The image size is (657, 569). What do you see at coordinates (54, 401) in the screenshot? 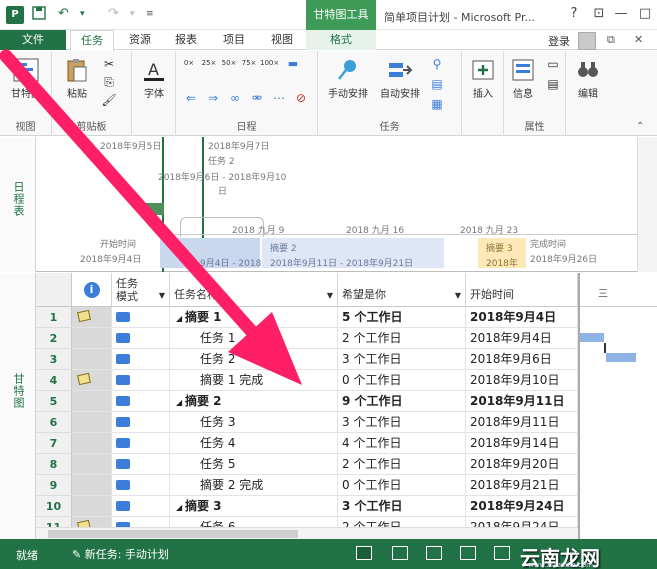
I see `row-header-5: 5` at bounding box center [54, 401].